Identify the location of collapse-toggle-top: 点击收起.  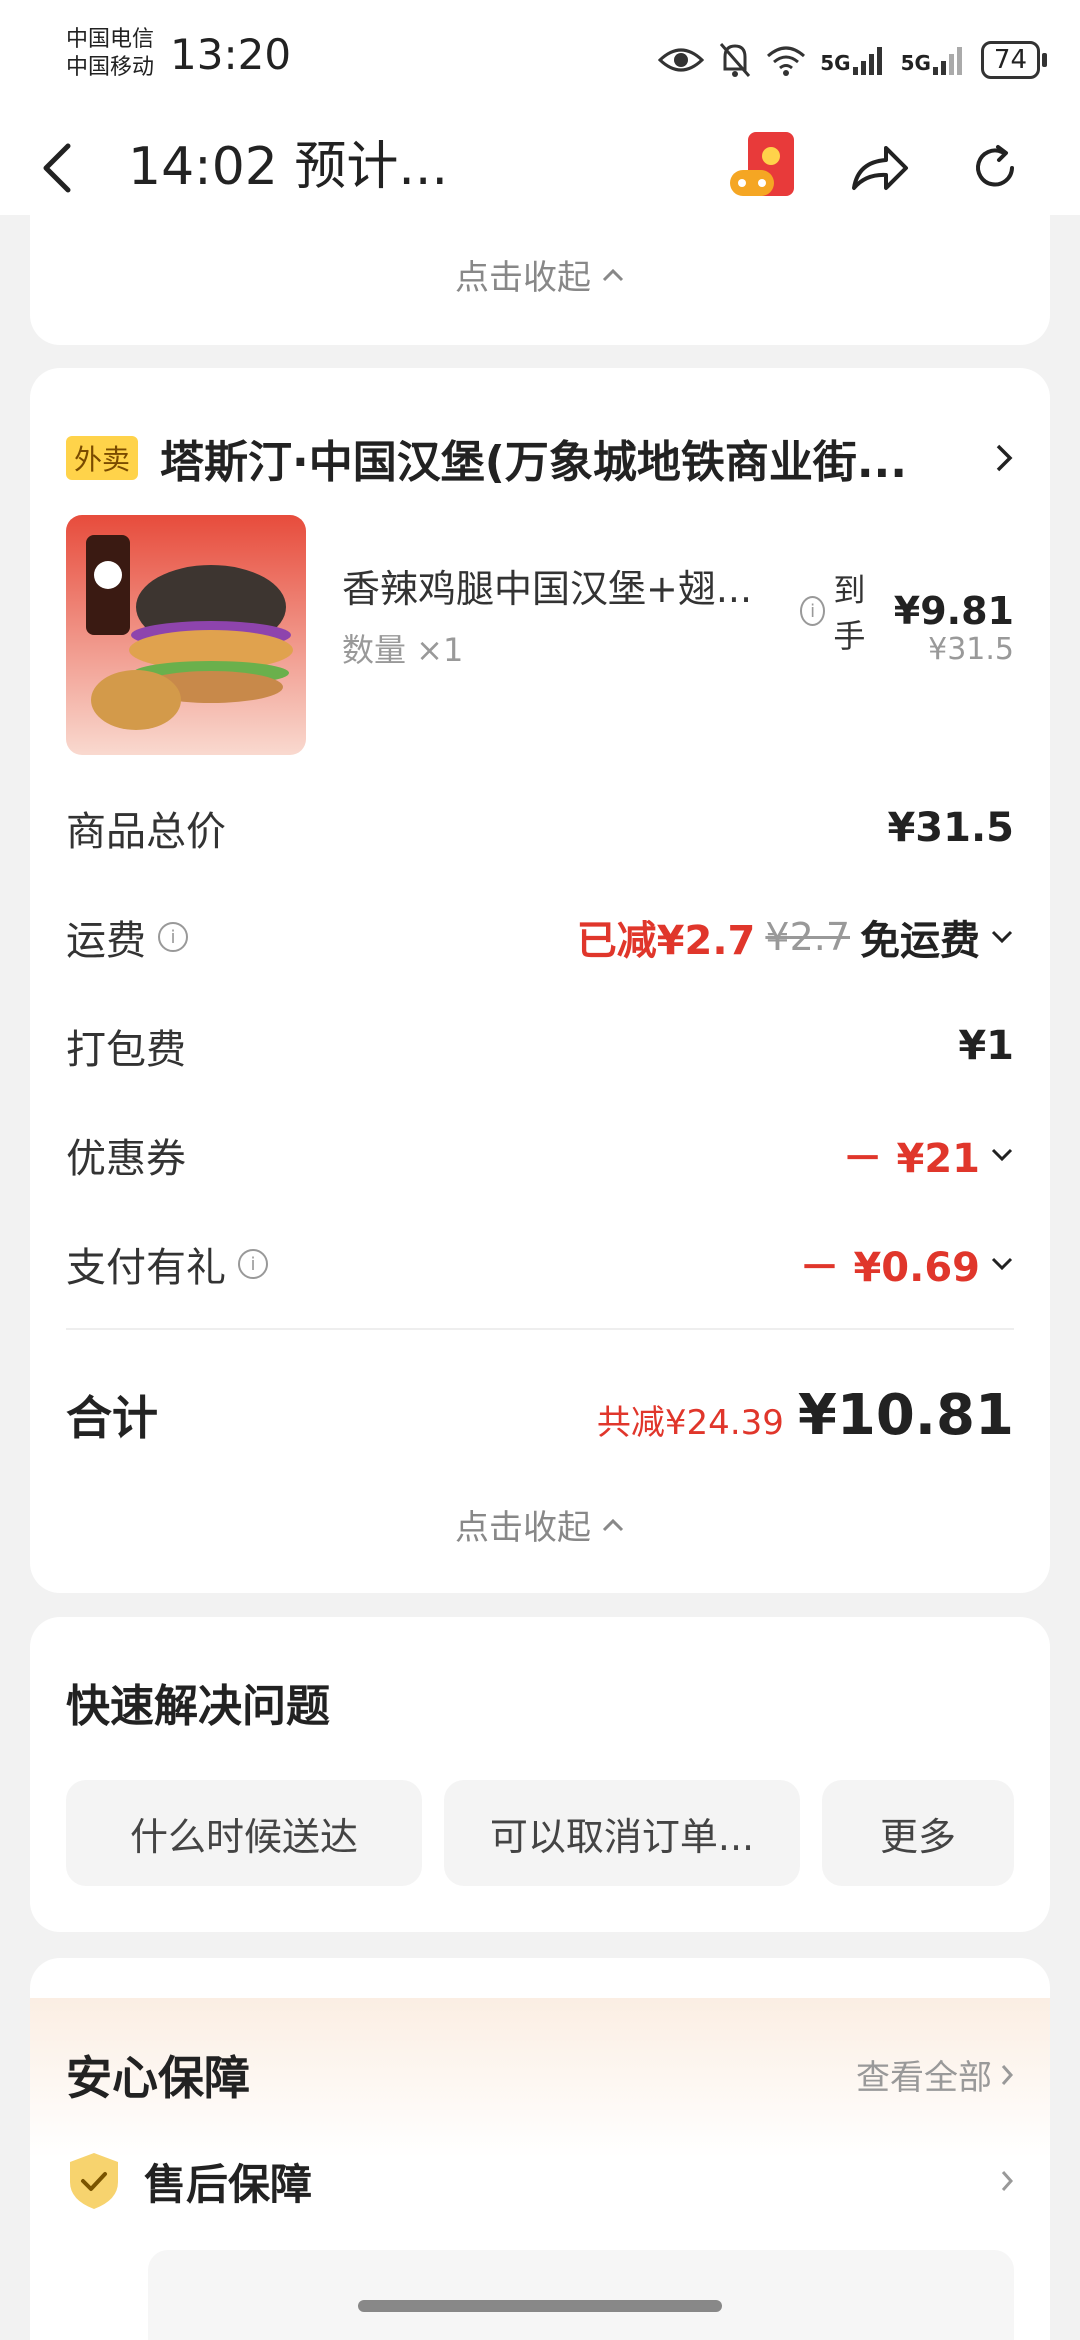
(540, 274).